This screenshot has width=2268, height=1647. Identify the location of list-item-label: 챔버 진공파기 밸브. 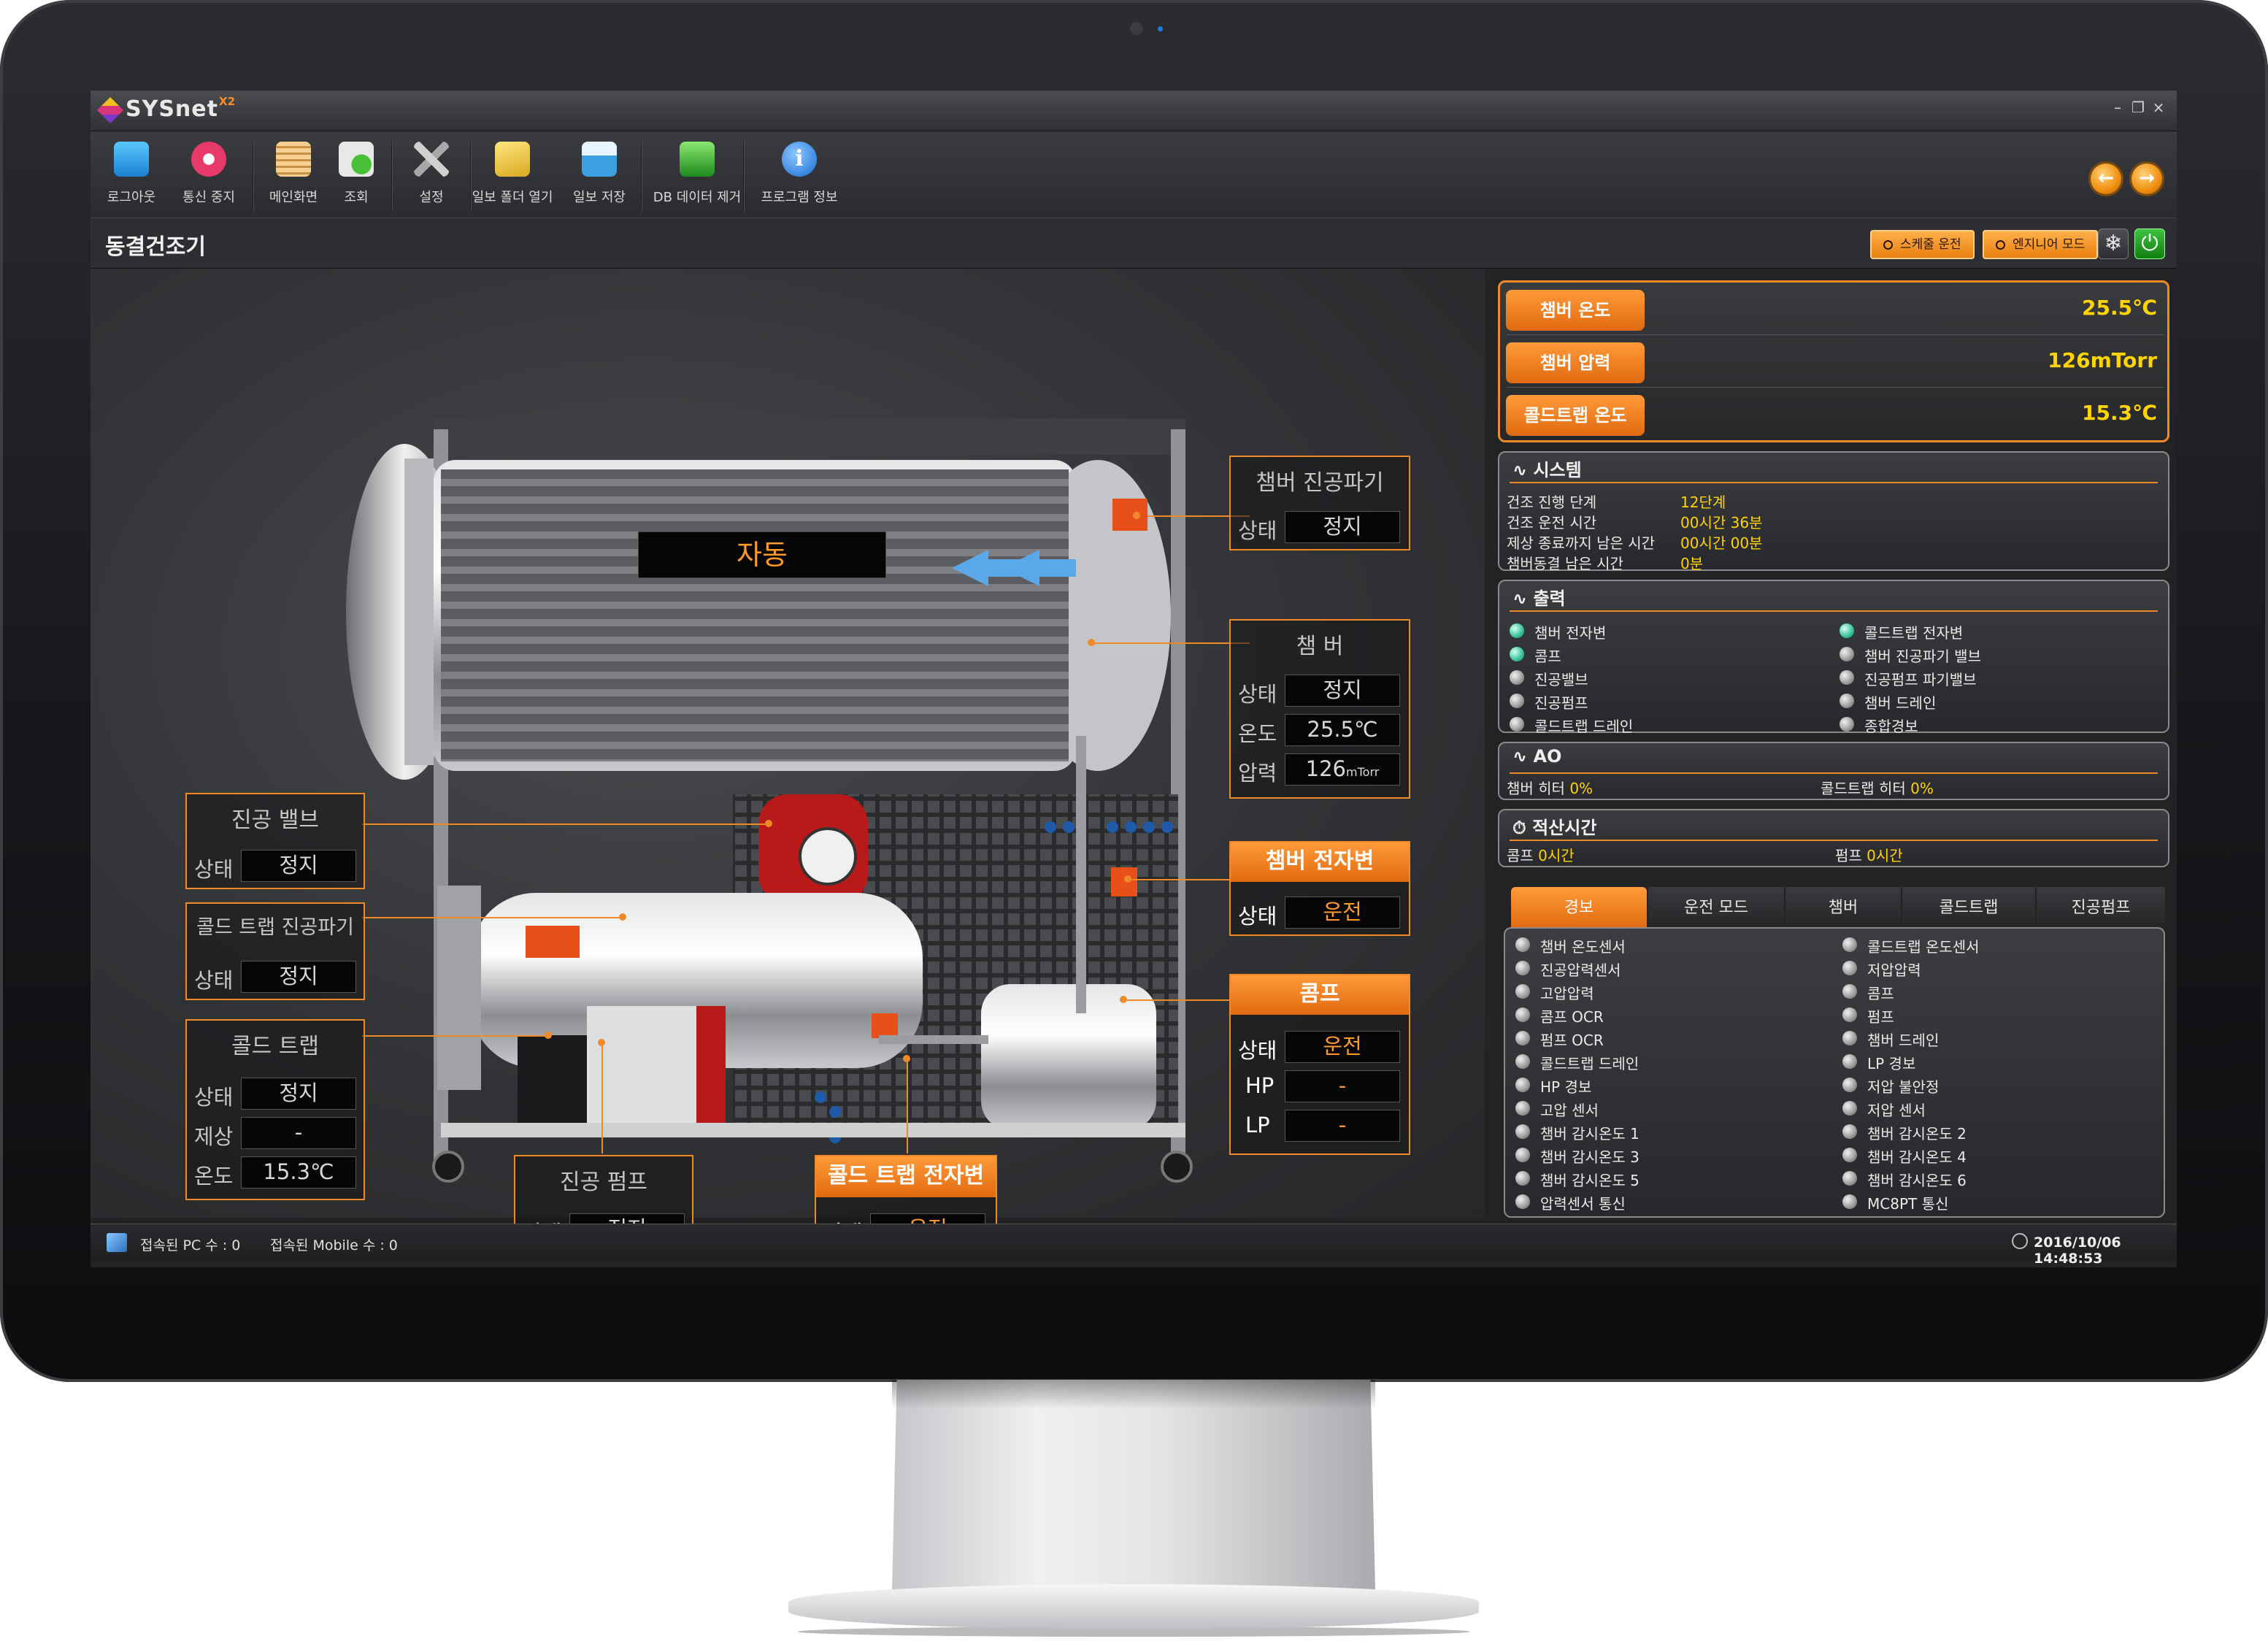
(1923, 656).